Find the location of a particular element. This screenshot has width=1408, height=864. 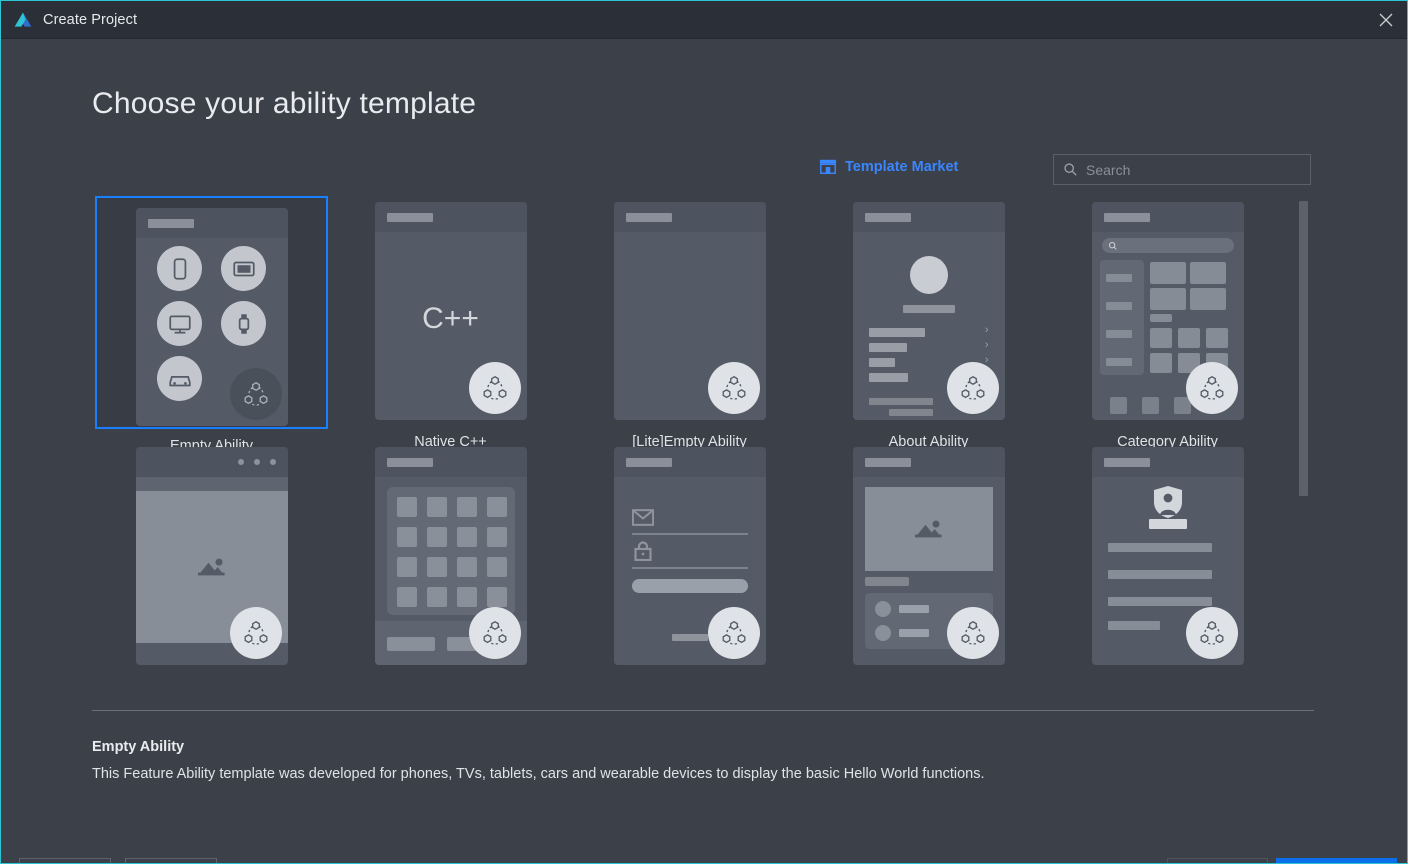

template-thumbnail-login-ability is located at coordinates (690, 556).